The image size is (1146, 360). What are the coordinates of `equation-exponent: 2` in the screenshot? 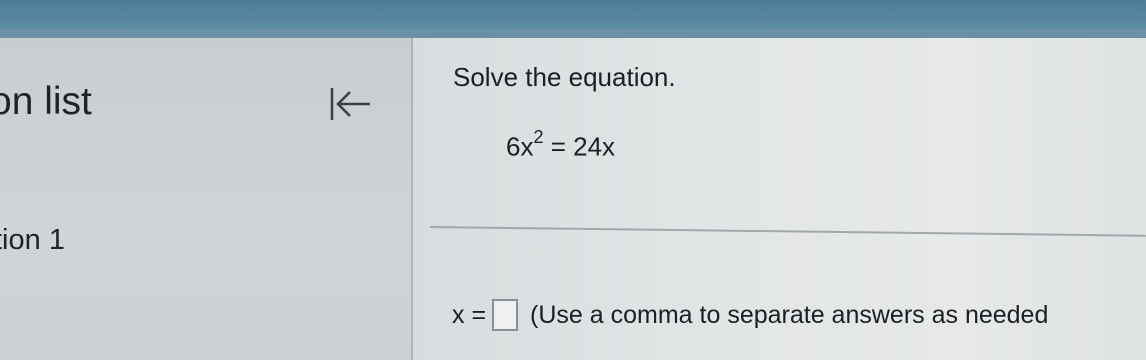 It's located at (538, 137).